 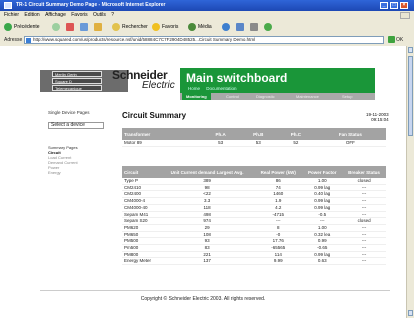 I want to click on table-cell: 17.76, so click(x=278, y=241).